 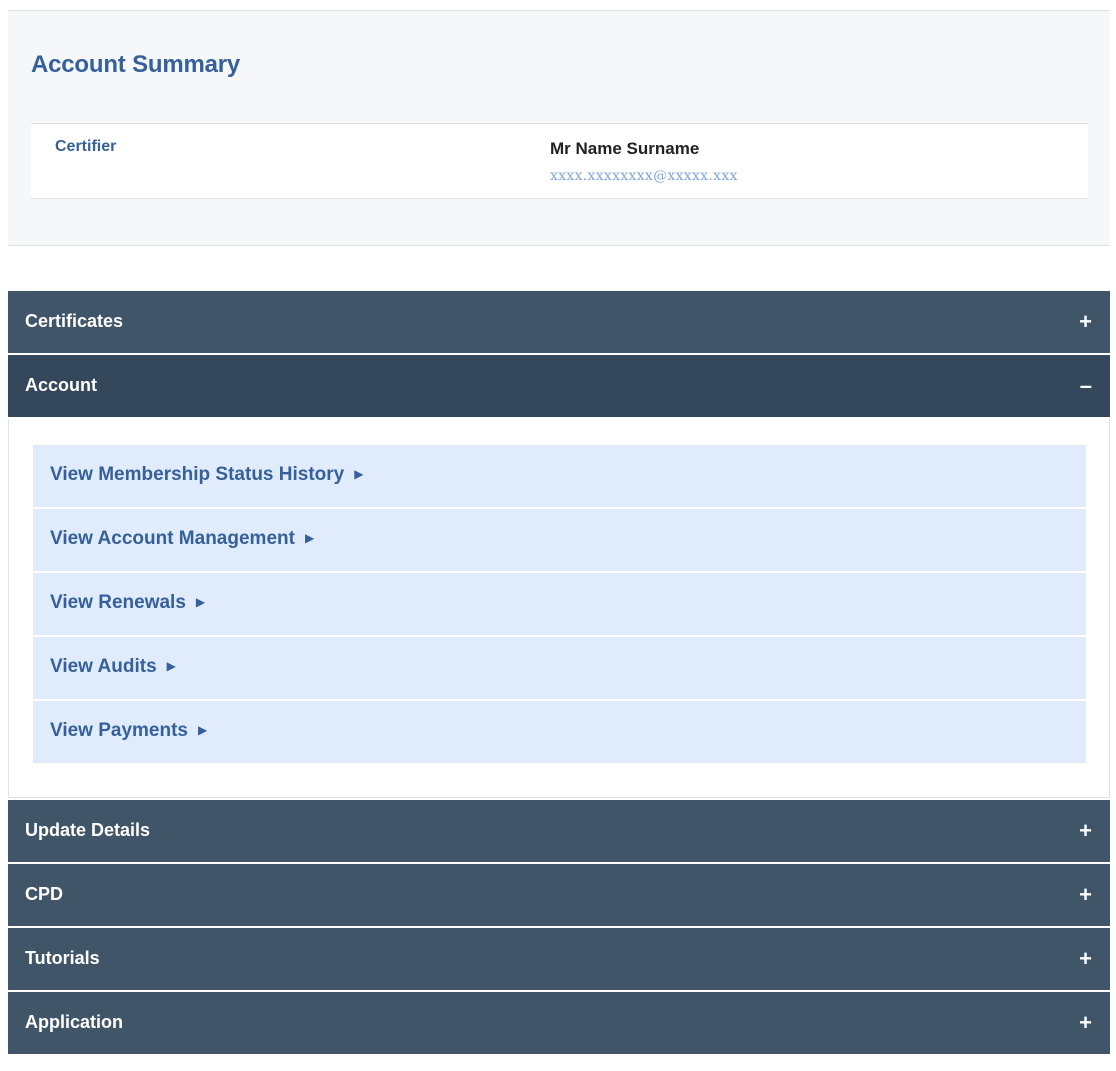 What do you see at coordinates (118, 602) in the screenshot?
I see `link-label: View Renewals` at bounding box center [118, 602].